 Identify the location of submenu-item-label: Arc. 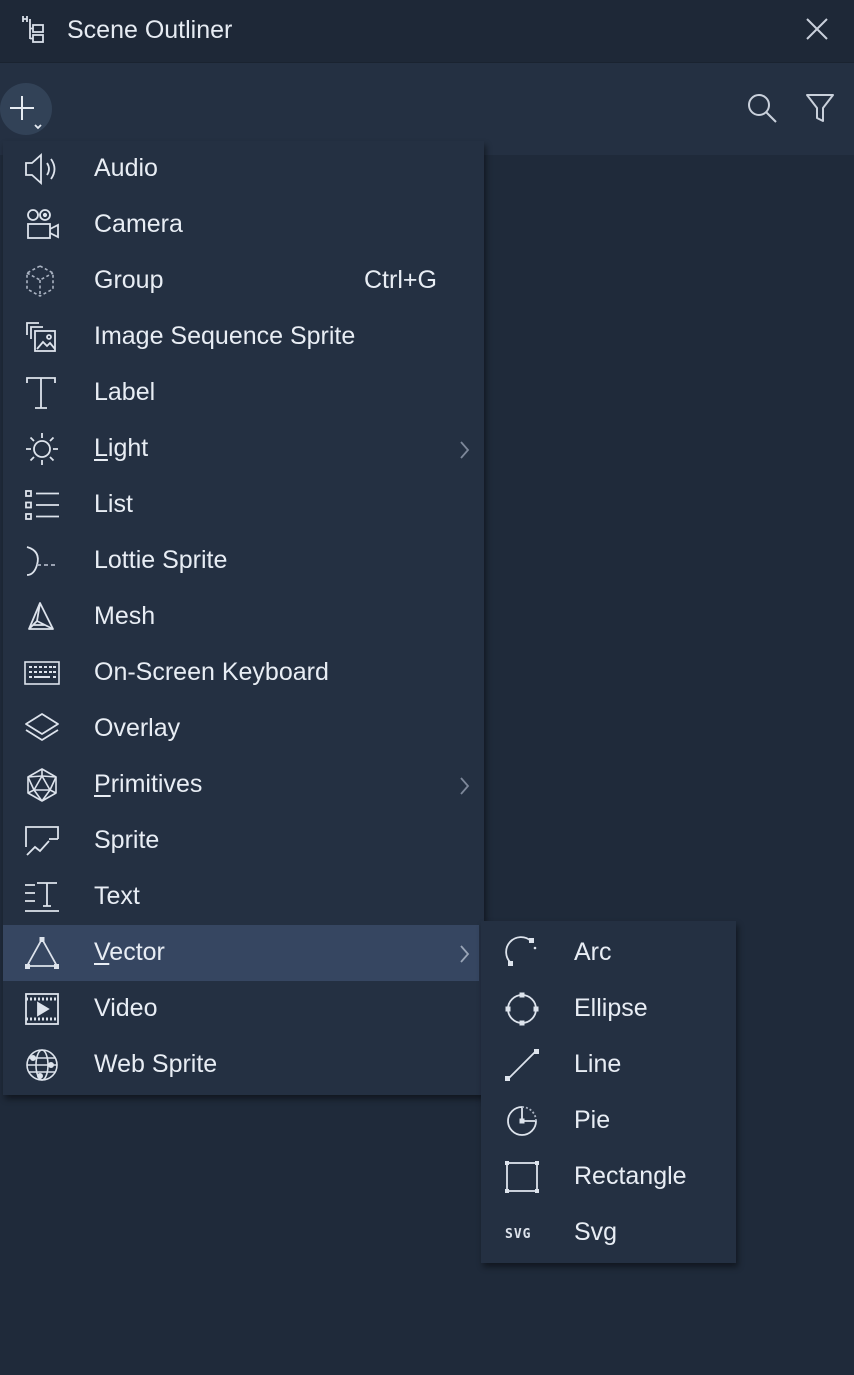
(593, 952).